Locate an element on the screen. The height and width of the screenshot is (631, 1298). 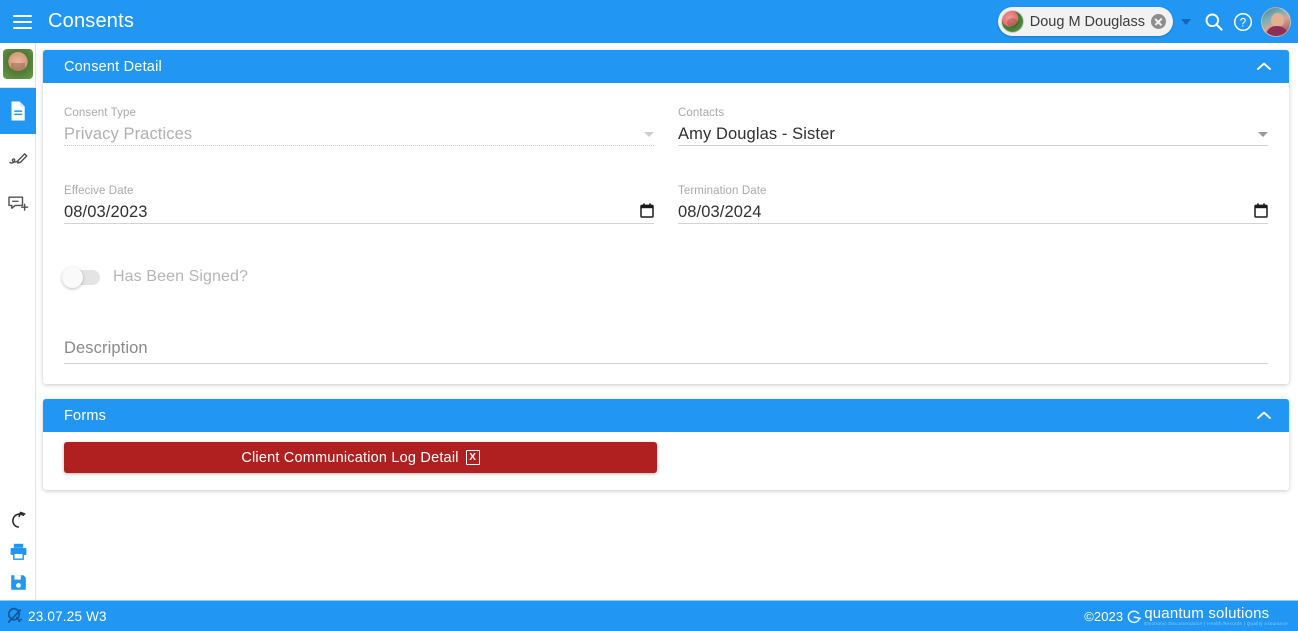
client-avatar is located at coordinates (1012, 21).